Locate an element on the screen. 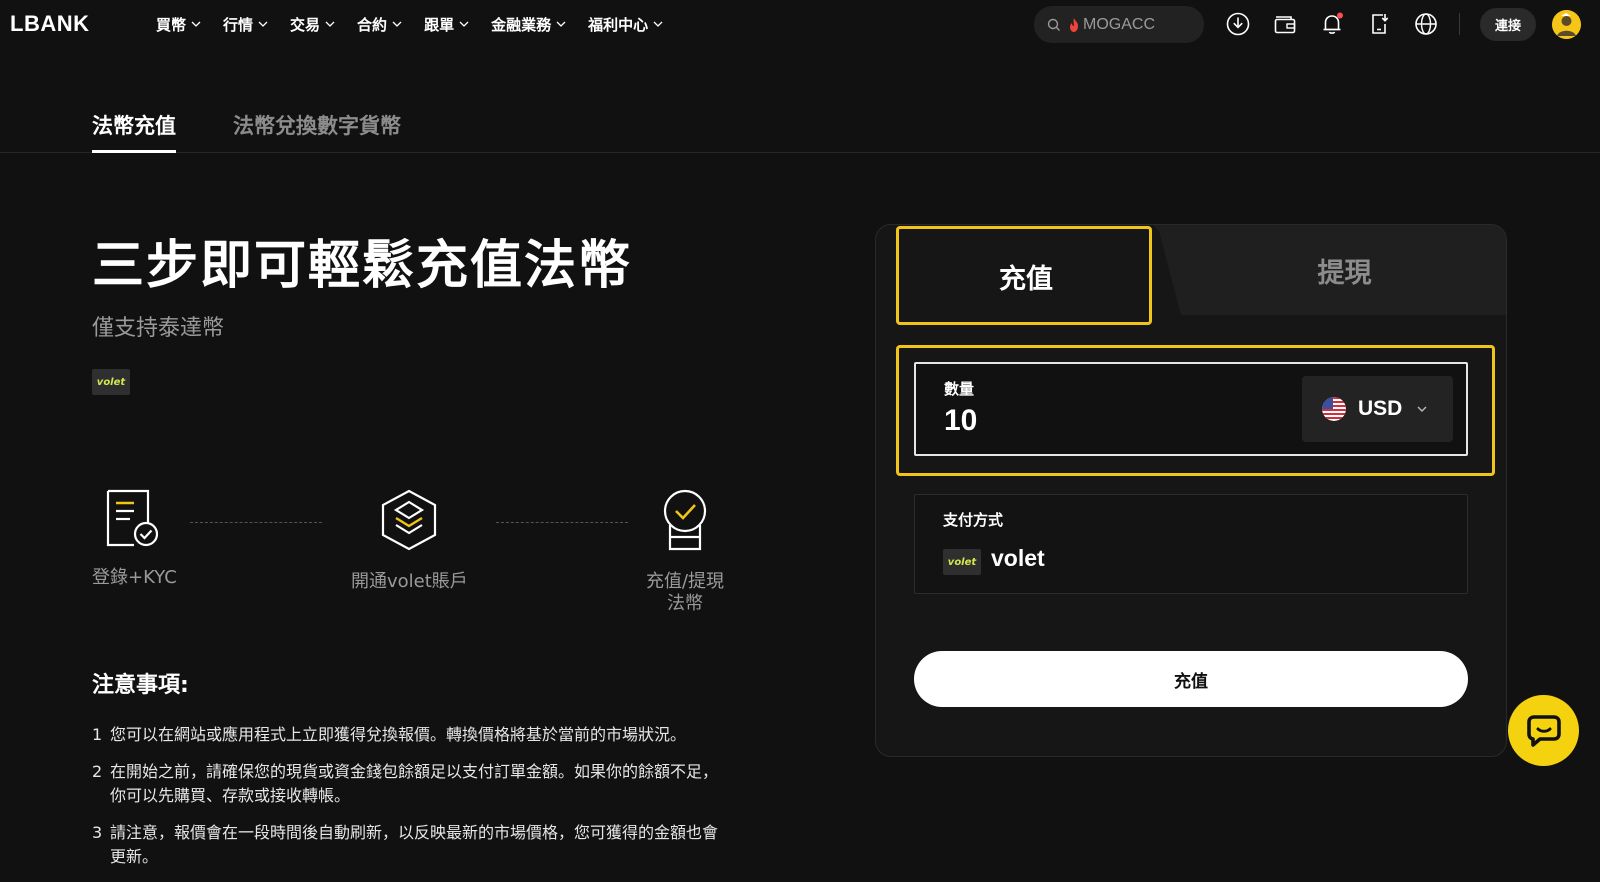 The height and width of the screenshot is (882, 1600). nav-divider is located at coordinates (1459, 24).